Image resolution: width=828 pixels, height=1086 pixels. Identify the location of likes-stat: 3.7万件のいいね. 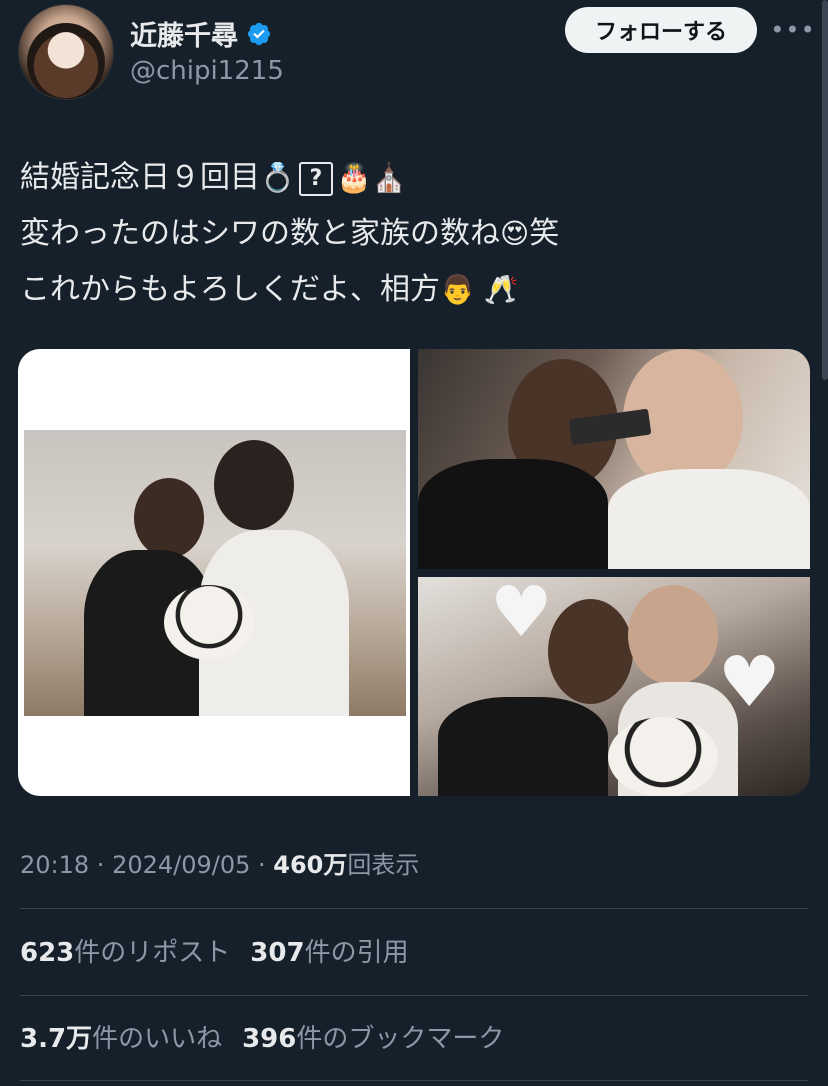
(121, 1039).